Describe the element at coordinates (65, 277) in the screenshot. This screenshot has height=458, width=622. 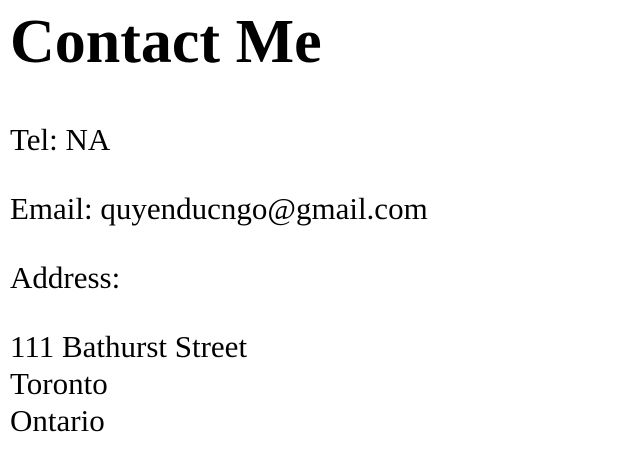
I see `address-label: Address:` at that location.